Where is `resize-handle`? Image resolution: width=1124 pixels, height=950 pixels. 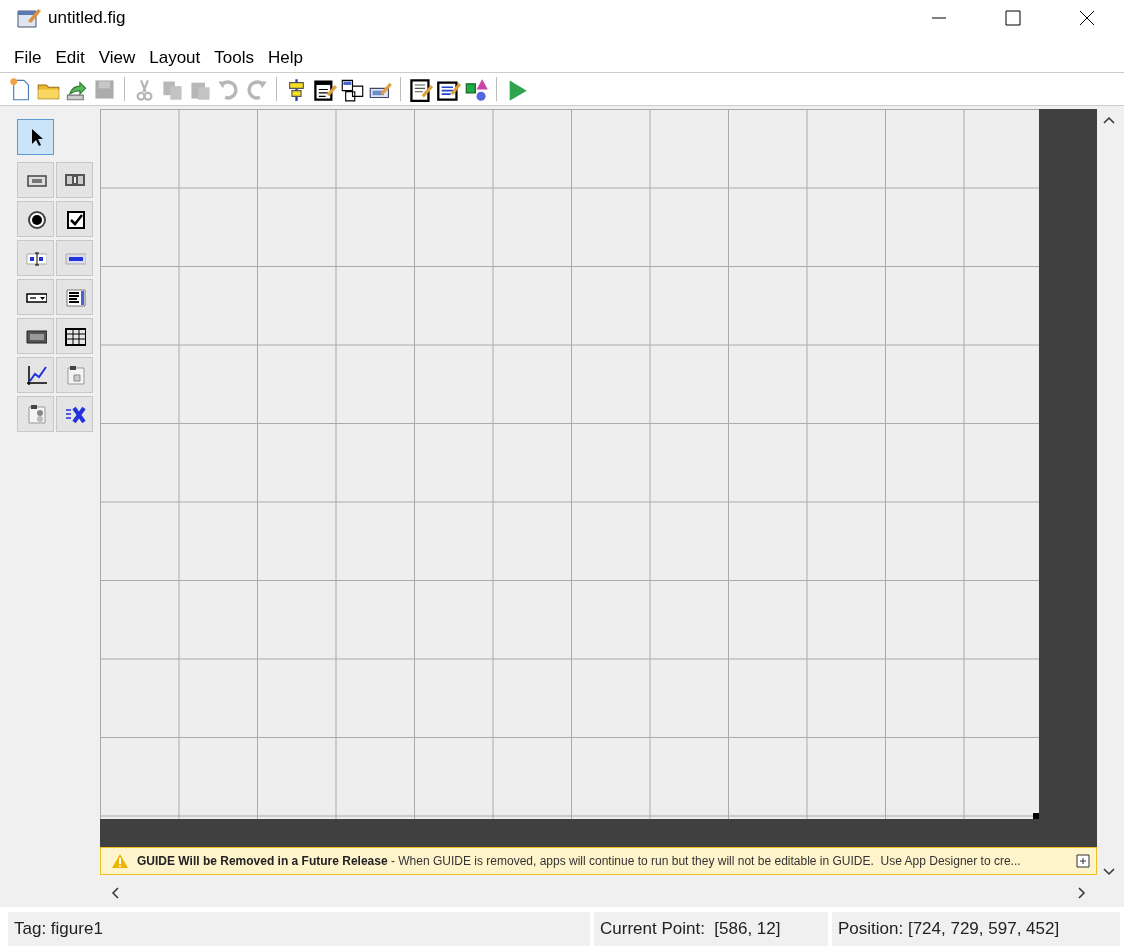
resize-handle is located at coordinates (1036, 816).